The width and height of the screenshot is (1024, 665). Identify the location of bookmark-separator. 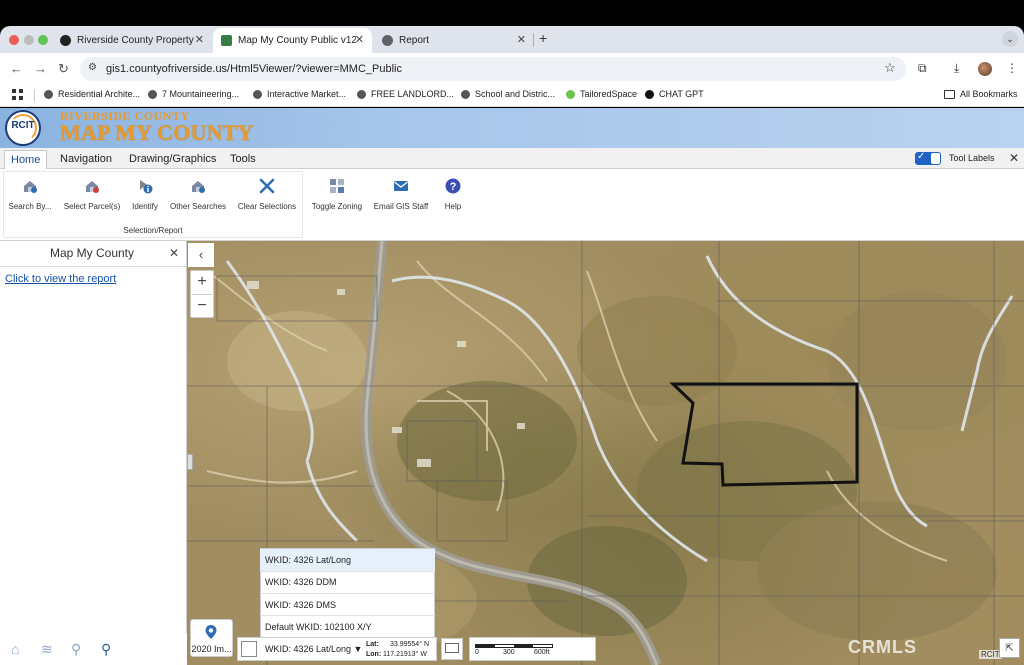
(34, 95).